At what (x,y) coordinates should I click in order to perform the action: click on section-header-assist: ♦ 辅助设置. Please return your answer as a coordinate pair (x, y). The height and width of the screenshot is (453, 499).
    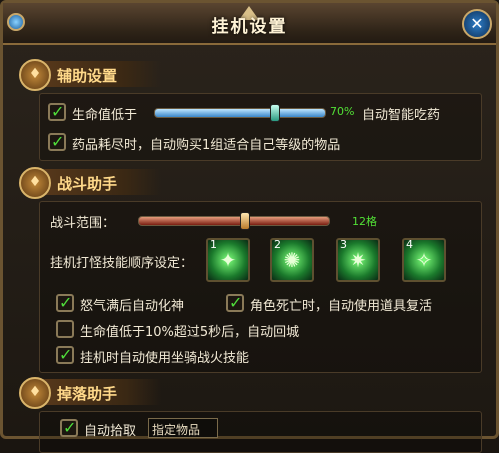
    Looking at the image, I should click on (90, 75).